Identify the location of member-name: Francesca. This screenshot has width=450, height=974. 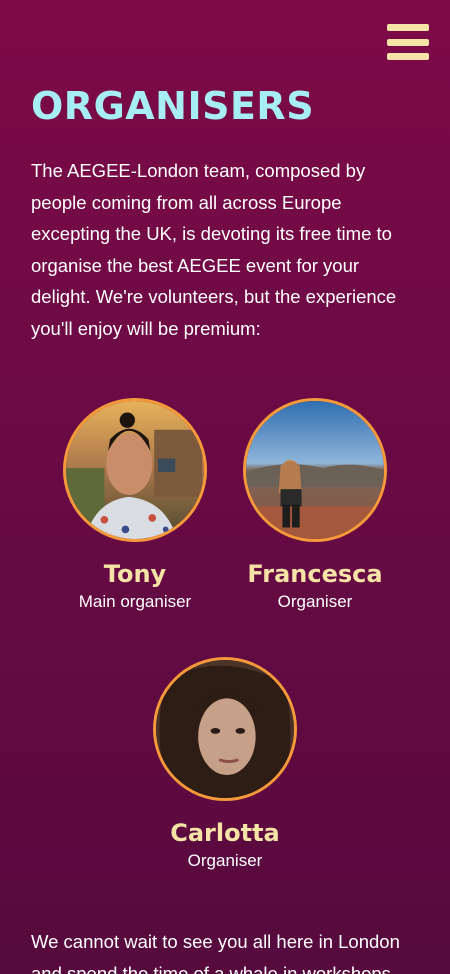
(315, 574).